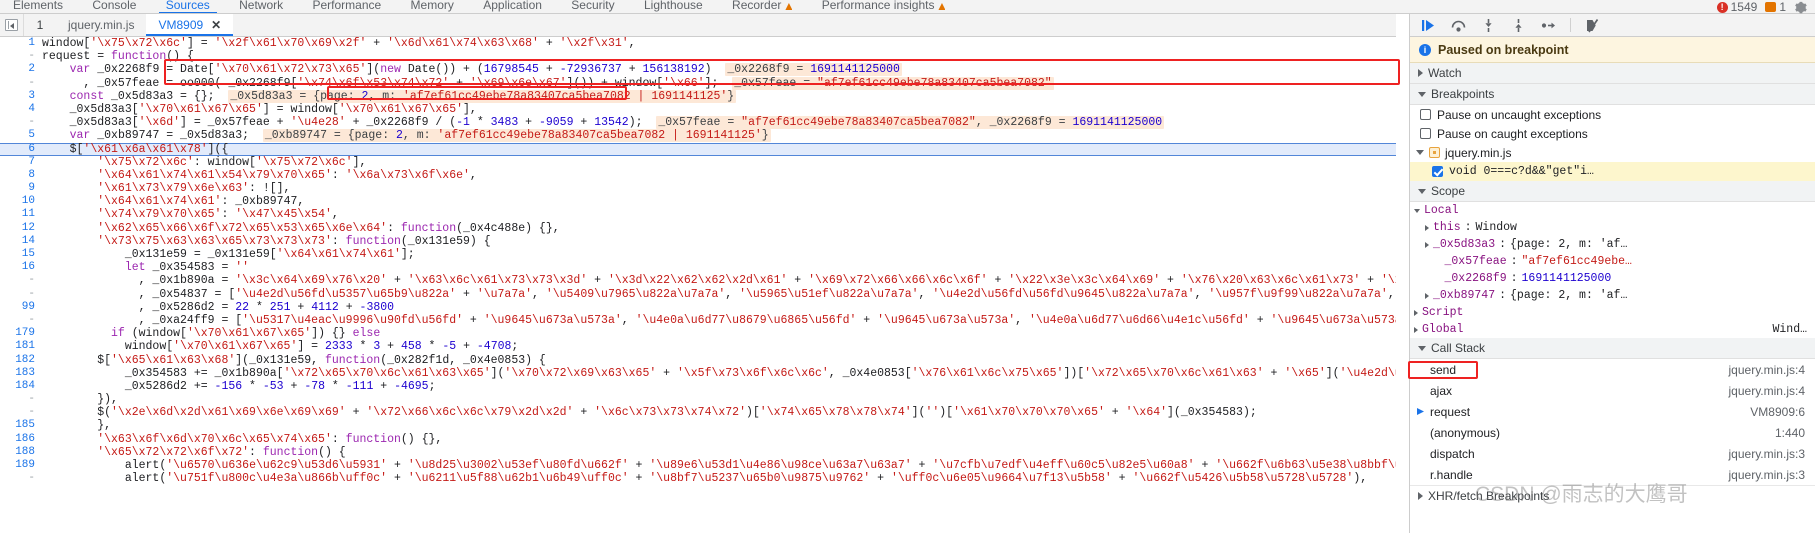 The height and width of the screenshot is (533, 1815). I want to click on code-line: 16 let _0x354583 = '', so click(698, 267).